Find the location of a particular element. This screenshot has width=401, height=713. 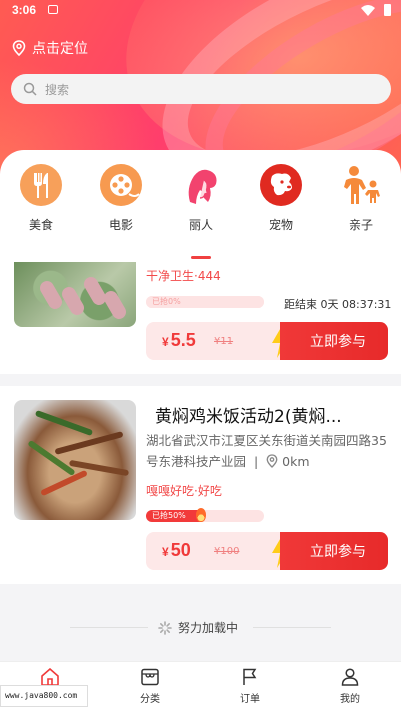

category-food: 美食 is located at coordinates (41, 197).